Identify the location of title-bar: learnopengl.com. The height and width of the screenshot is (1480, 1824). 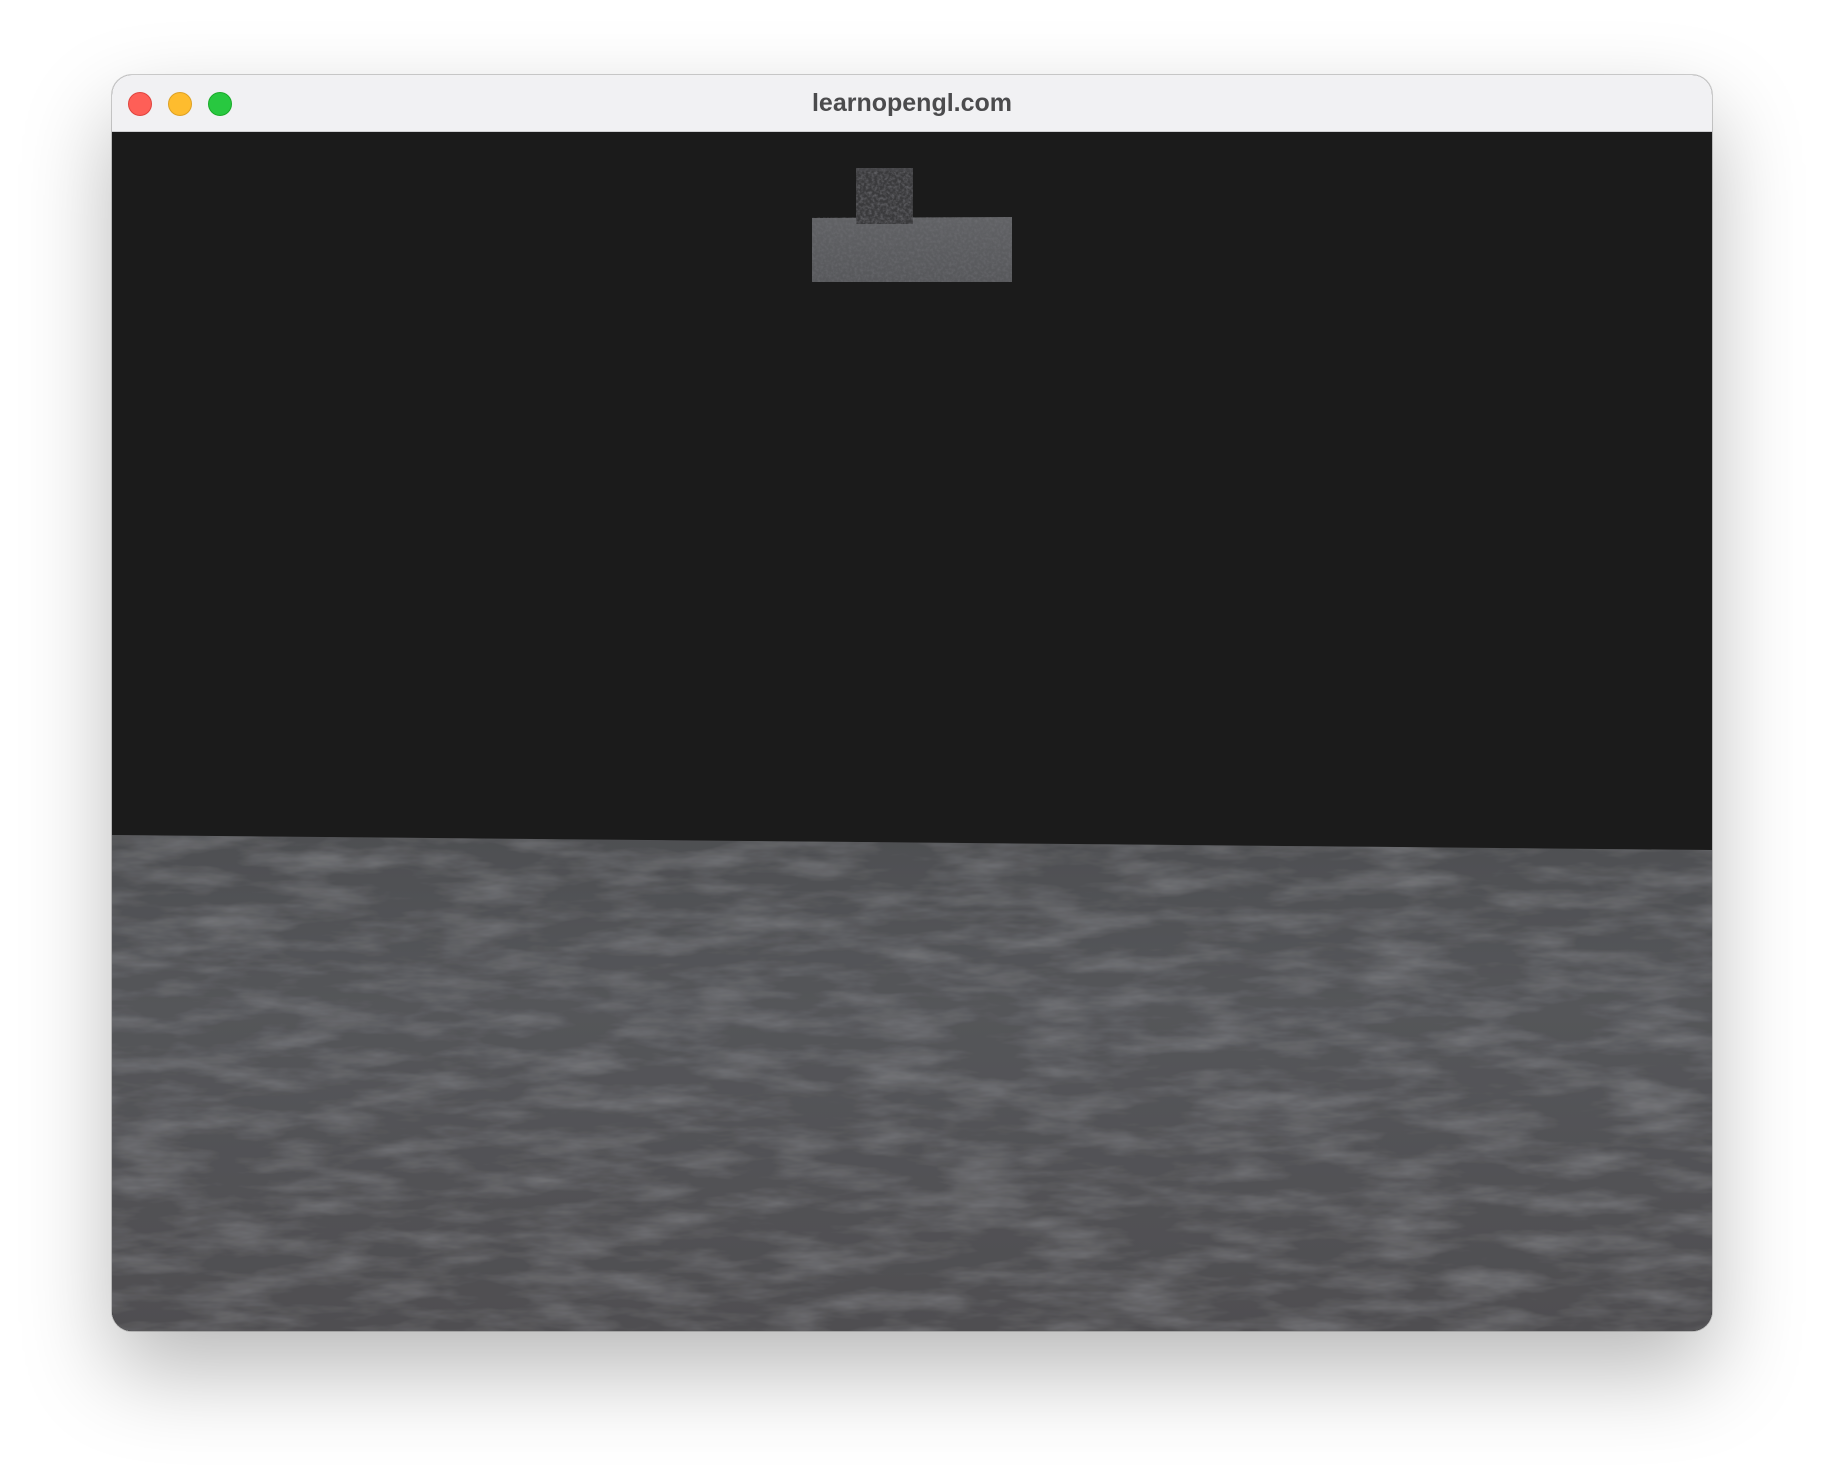
(912, 103).